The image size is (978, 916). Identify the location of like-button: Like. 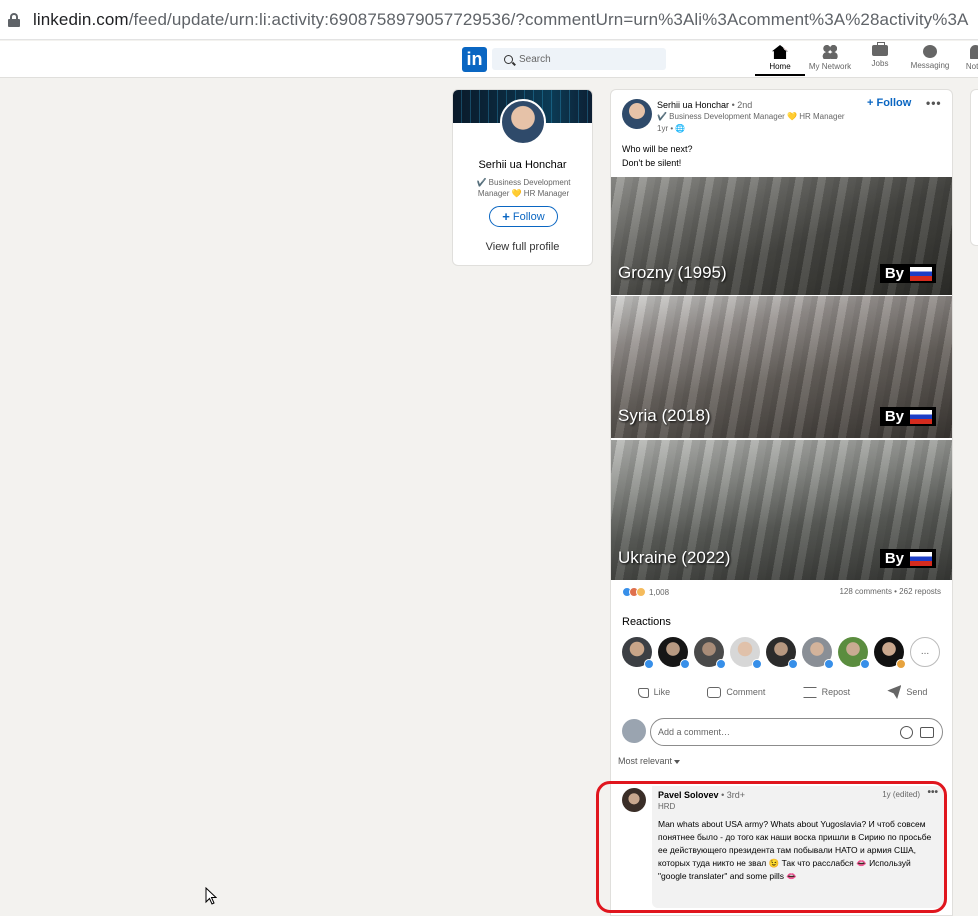
(653, 692).